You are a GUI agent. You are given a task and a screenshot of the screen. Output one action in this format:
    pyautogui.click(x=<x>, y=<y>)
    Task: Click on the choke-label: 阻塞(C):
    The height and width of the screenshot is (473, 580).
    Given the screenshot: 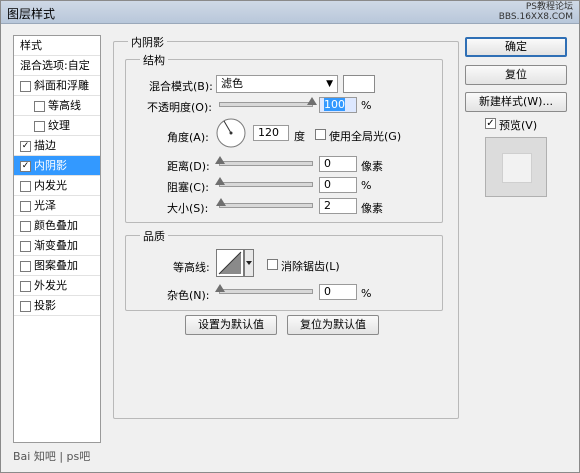 What is the action you would take?
    pyautogui.click(x=188, y=187)
    